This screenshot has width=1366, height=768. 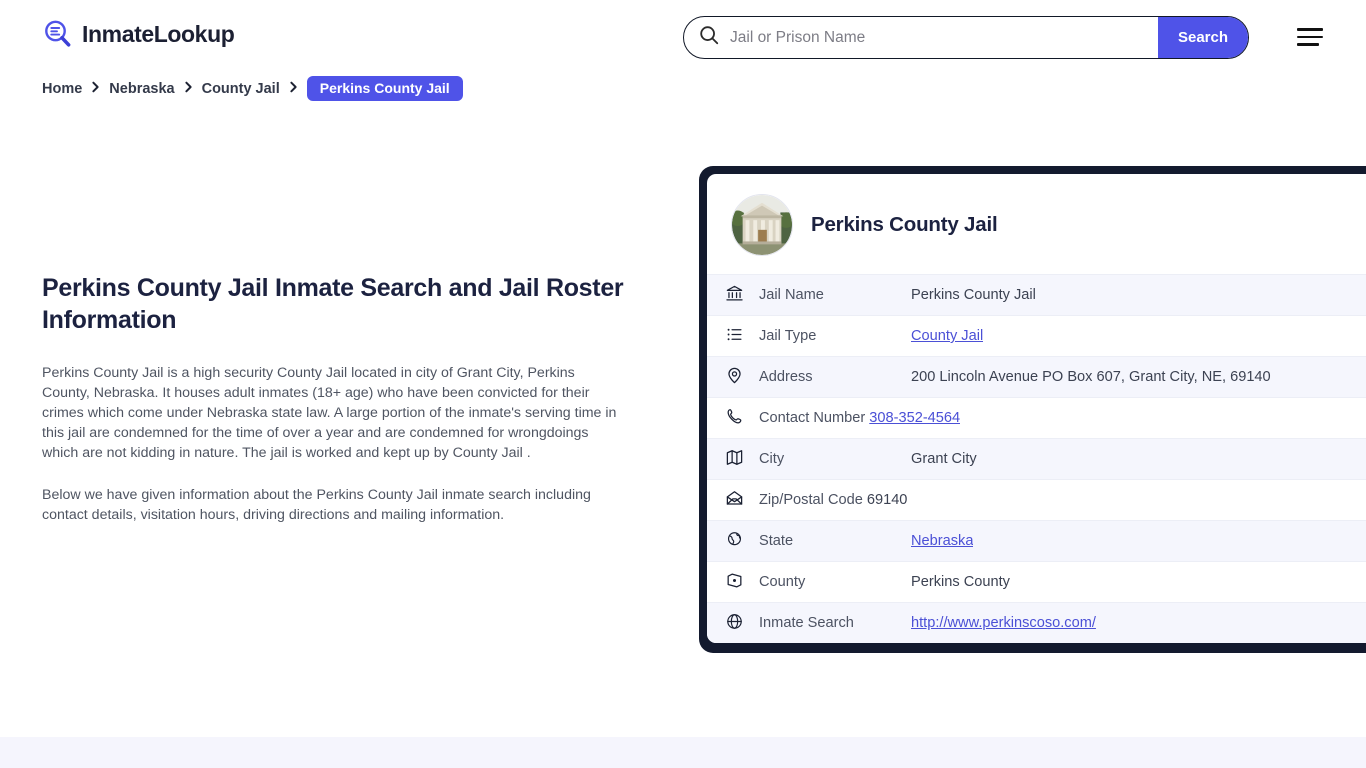 I want to click on globe-icon, so click(x=742, y=623).